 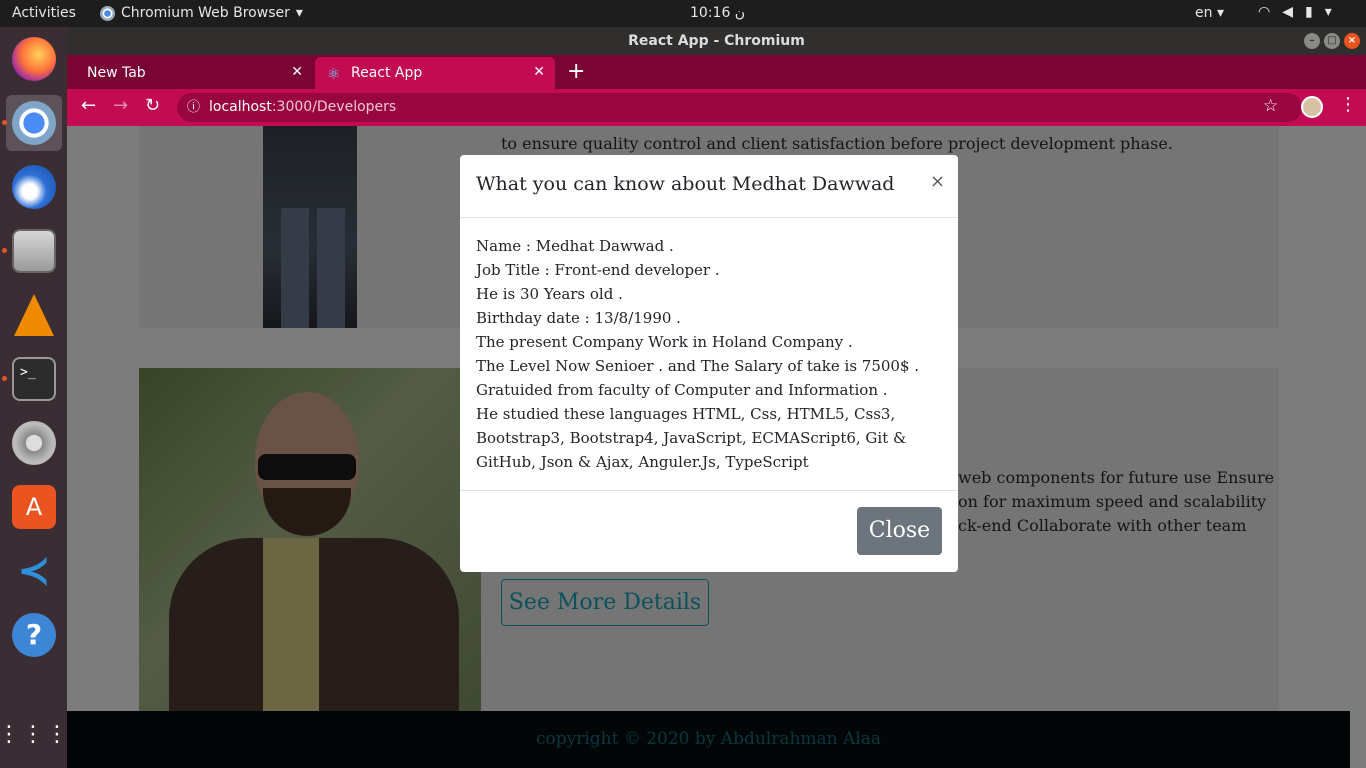 I want to click on dock-show-apps: ⋮⋮⋮, so click(x=34, y=735).